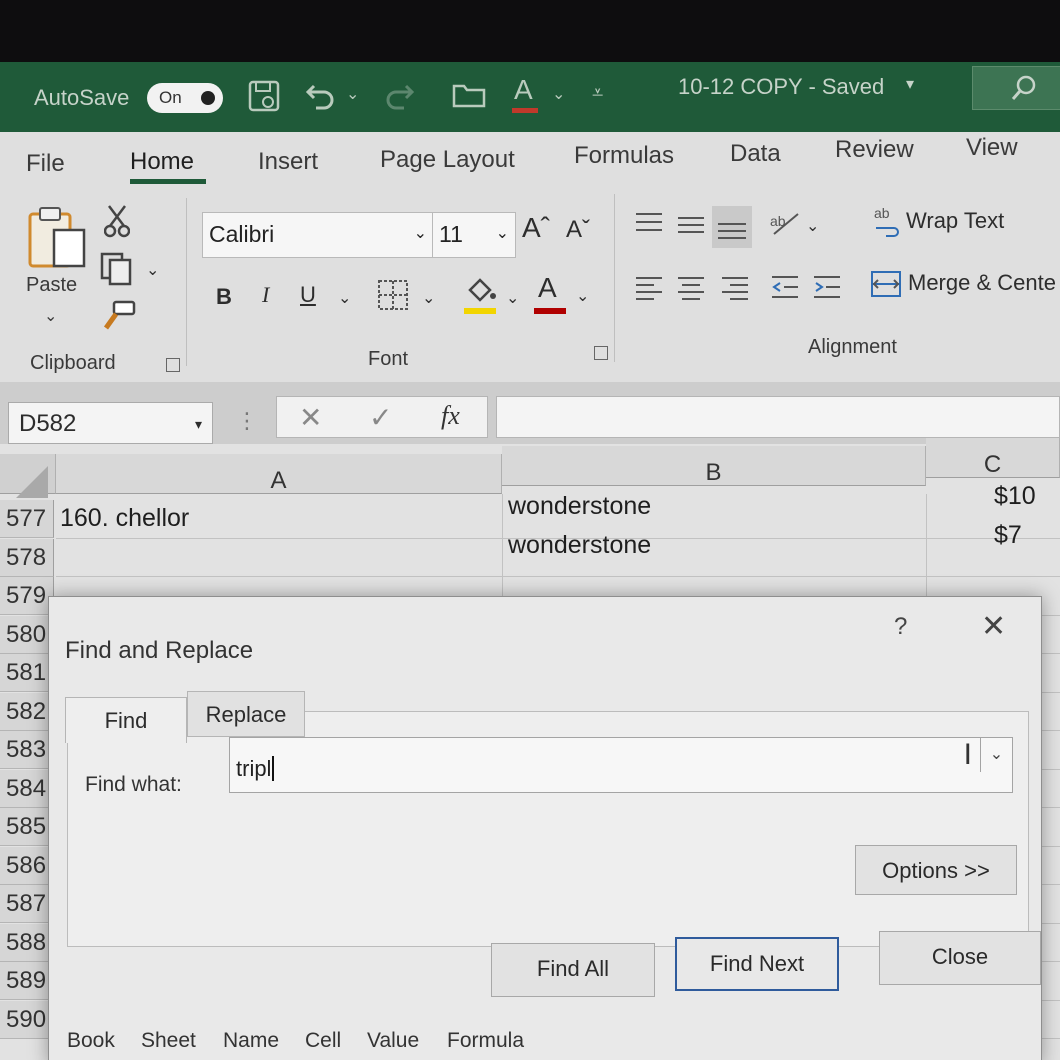 This screenshot has height=1060, width=1060. Describe the element at coordinates (318, 235) in the screenshot. I see `font-family-select: Calibri ⌄` at that location.